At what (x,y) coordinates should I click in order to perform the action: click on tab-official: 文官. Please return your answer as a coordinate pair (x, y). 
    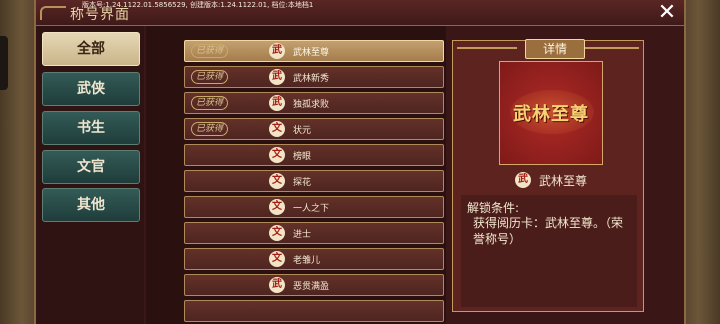
    Looking at the image, I should click on (91, 167).